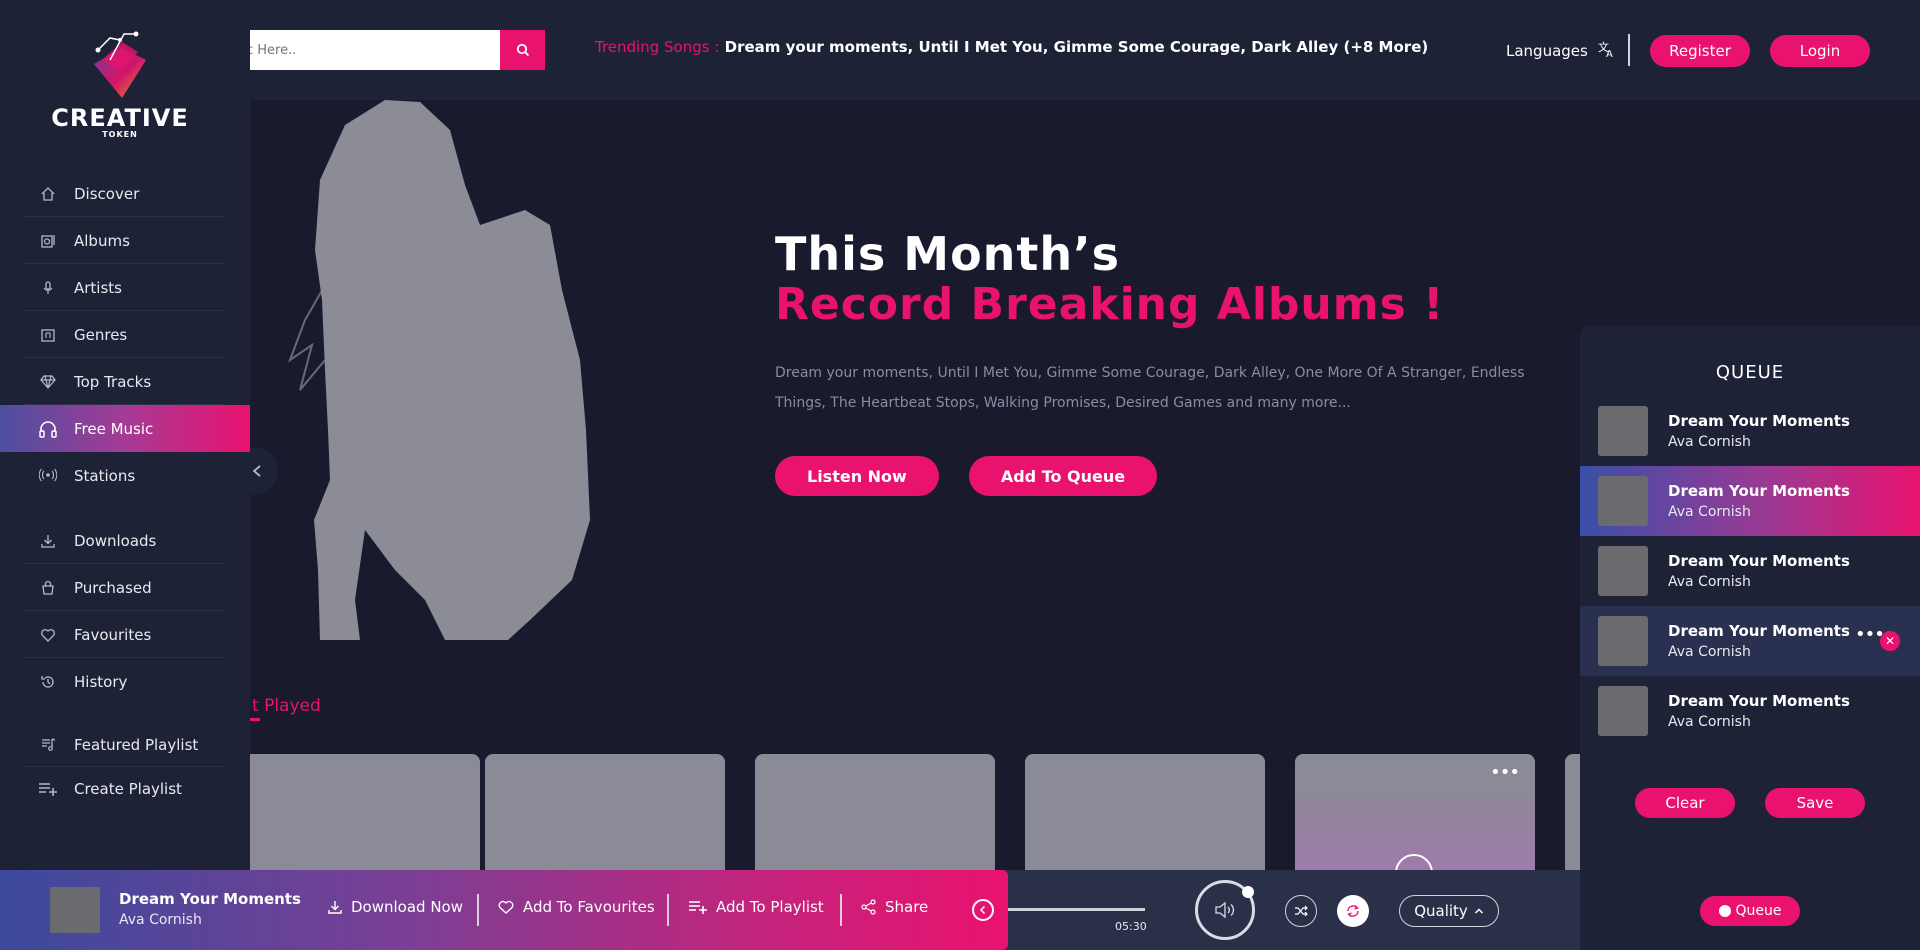 The height and width of the screenshot is (950, 1920). Describe the element at coordinates (1758, 911) in the screenshot. I see `queue-toggle-label: Queue` at that location.